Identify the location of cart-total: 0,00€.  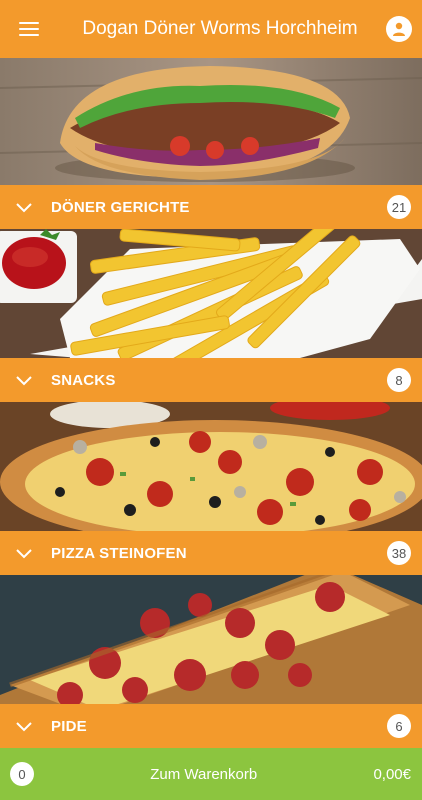
(392, 774).